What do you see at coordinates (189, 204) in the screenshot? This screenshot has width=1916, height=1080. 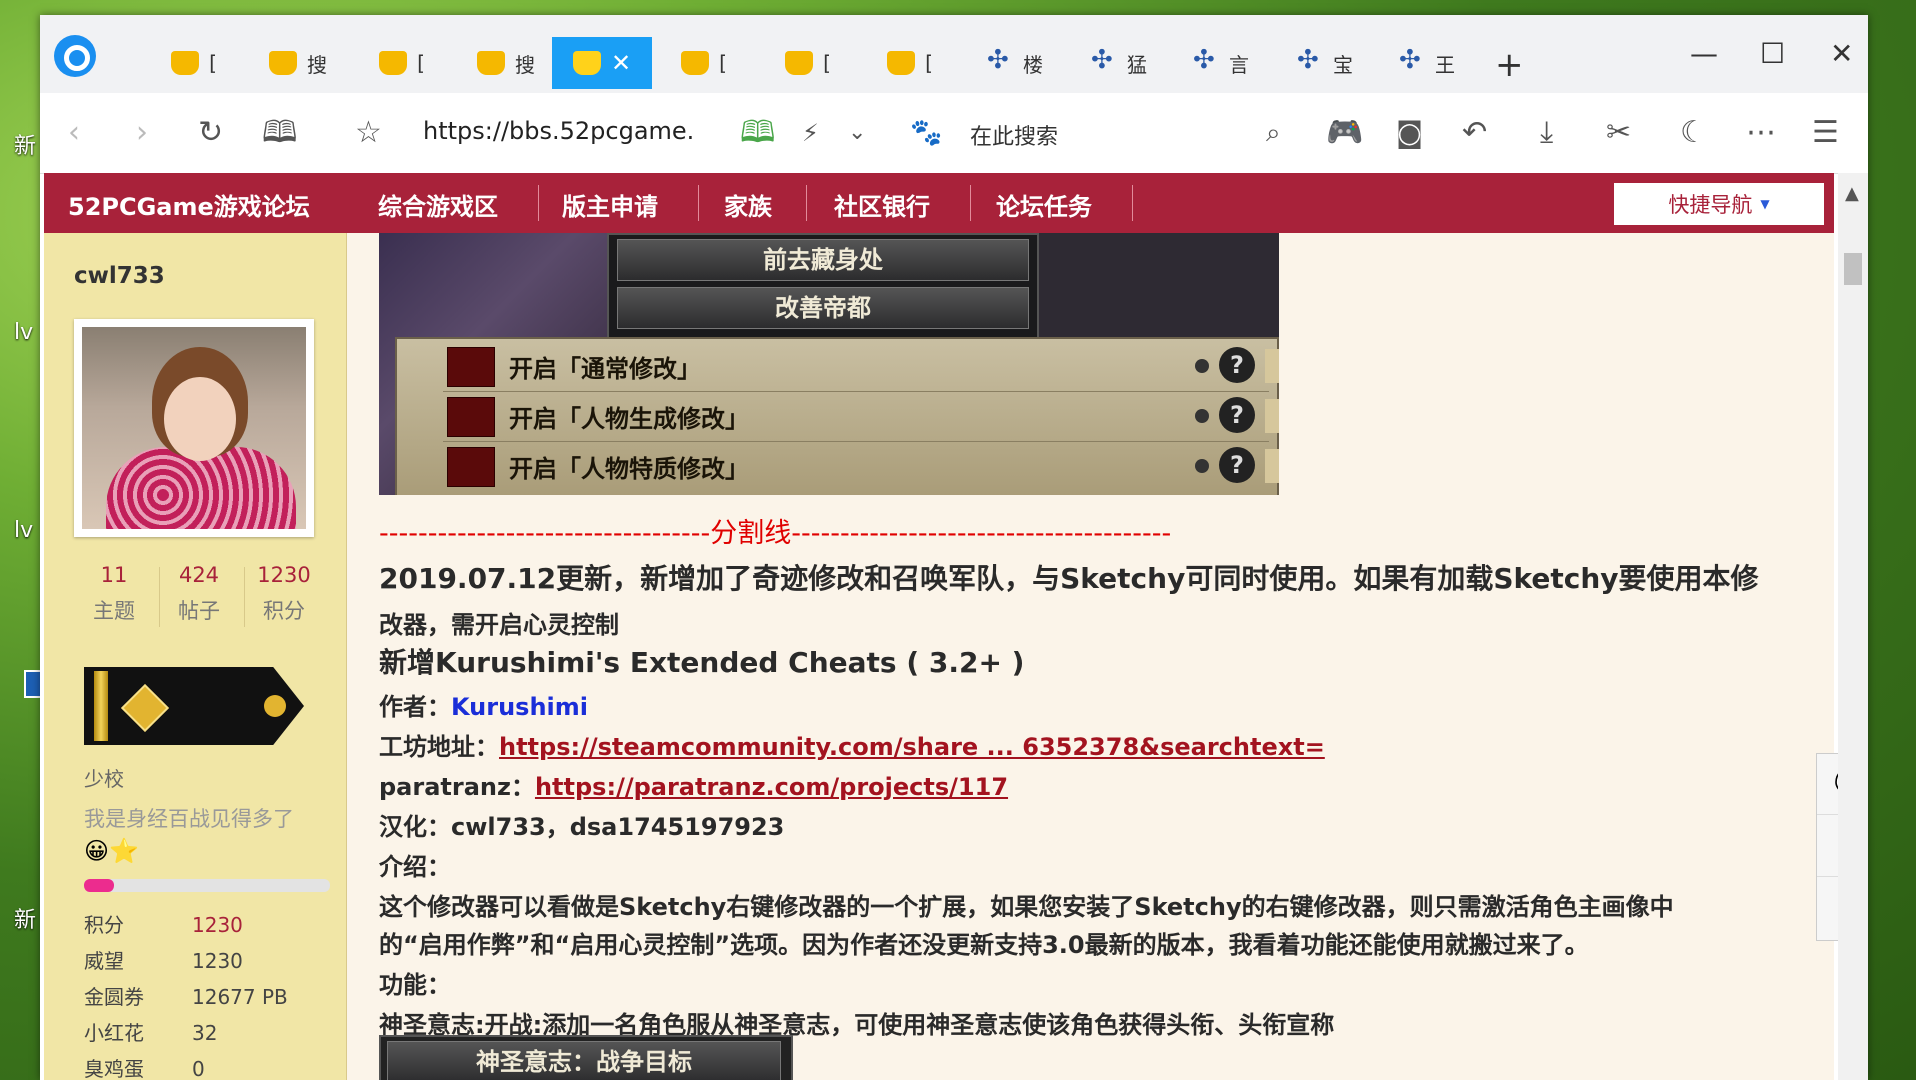 I see `forum-brand: 52PCGame游戏论坛` at bounding box center [189, 204].